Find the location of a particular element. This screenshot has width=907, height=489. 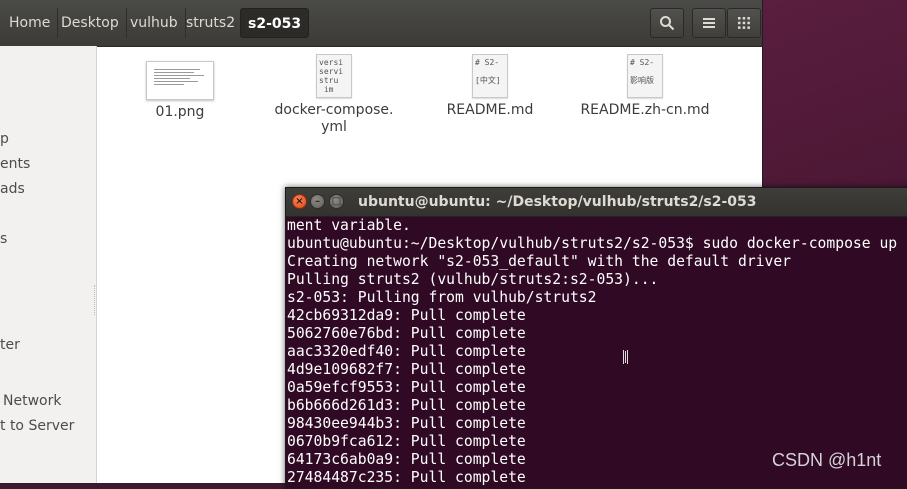

file-name: README.md is located at coordinates (490, 110).